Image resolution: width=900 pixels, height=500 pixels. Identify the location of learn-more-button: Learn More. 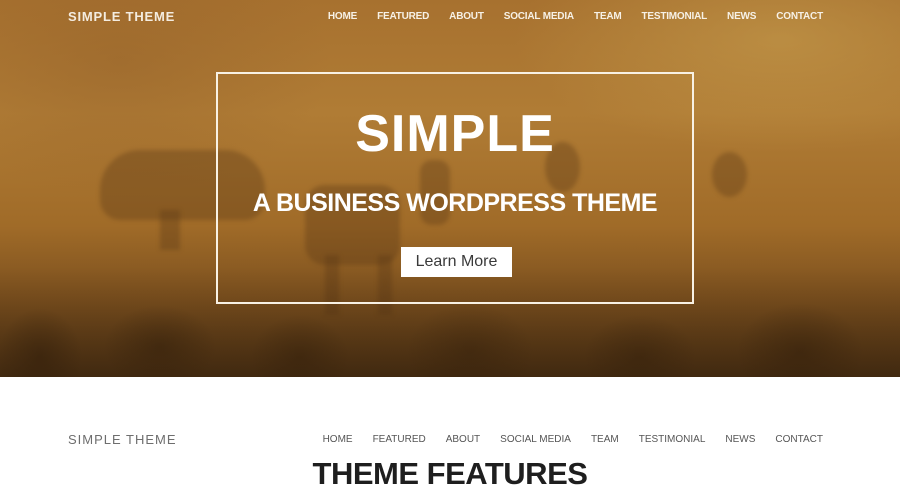
(456, 262).